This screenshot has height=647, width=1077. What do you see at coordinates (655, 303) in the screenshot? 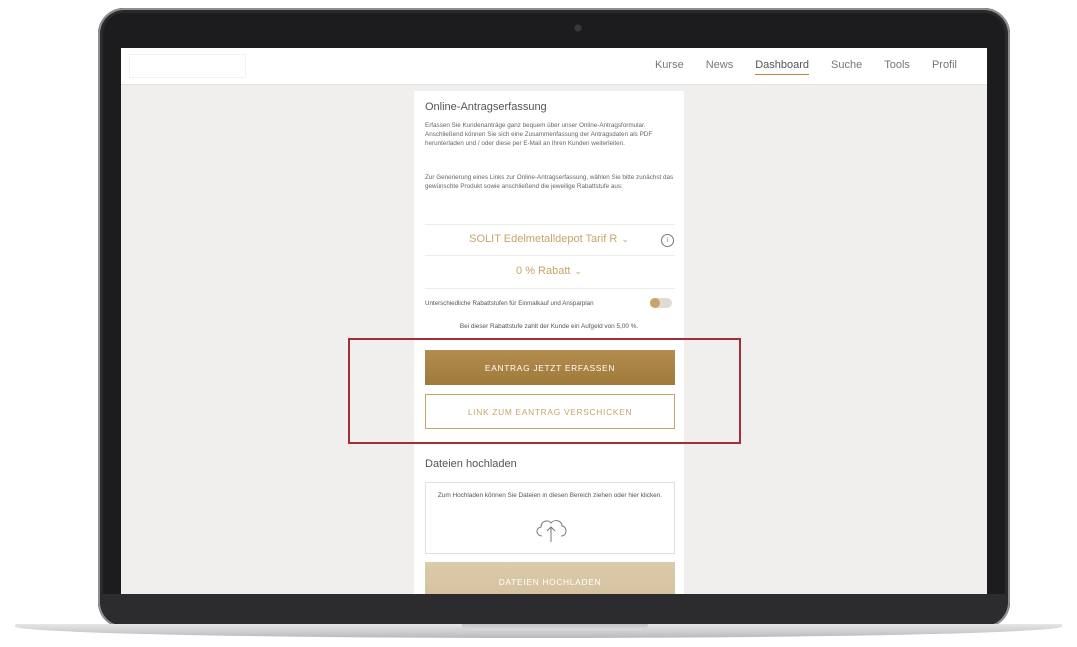
I see `toggle-knob` at bounding box center [655, 303].